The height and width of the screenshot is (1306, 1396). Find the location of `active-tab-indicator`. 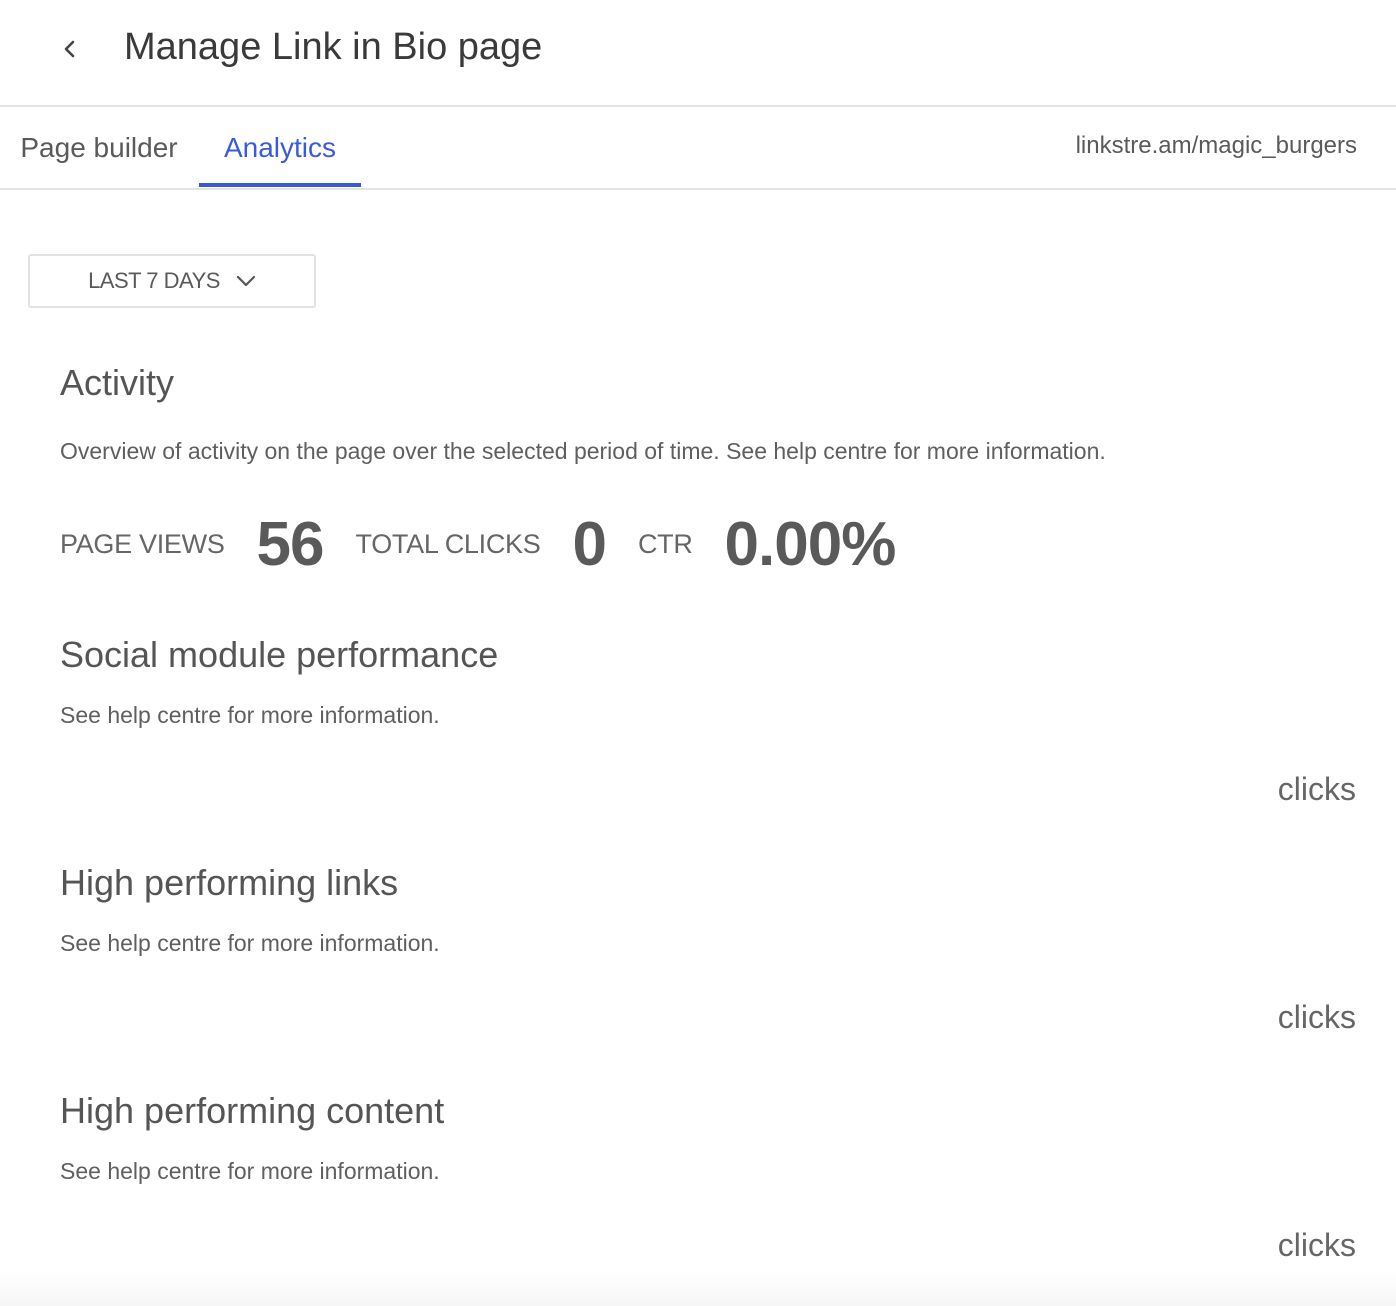

active-tab-indicator is located at coordinates (280, 185).